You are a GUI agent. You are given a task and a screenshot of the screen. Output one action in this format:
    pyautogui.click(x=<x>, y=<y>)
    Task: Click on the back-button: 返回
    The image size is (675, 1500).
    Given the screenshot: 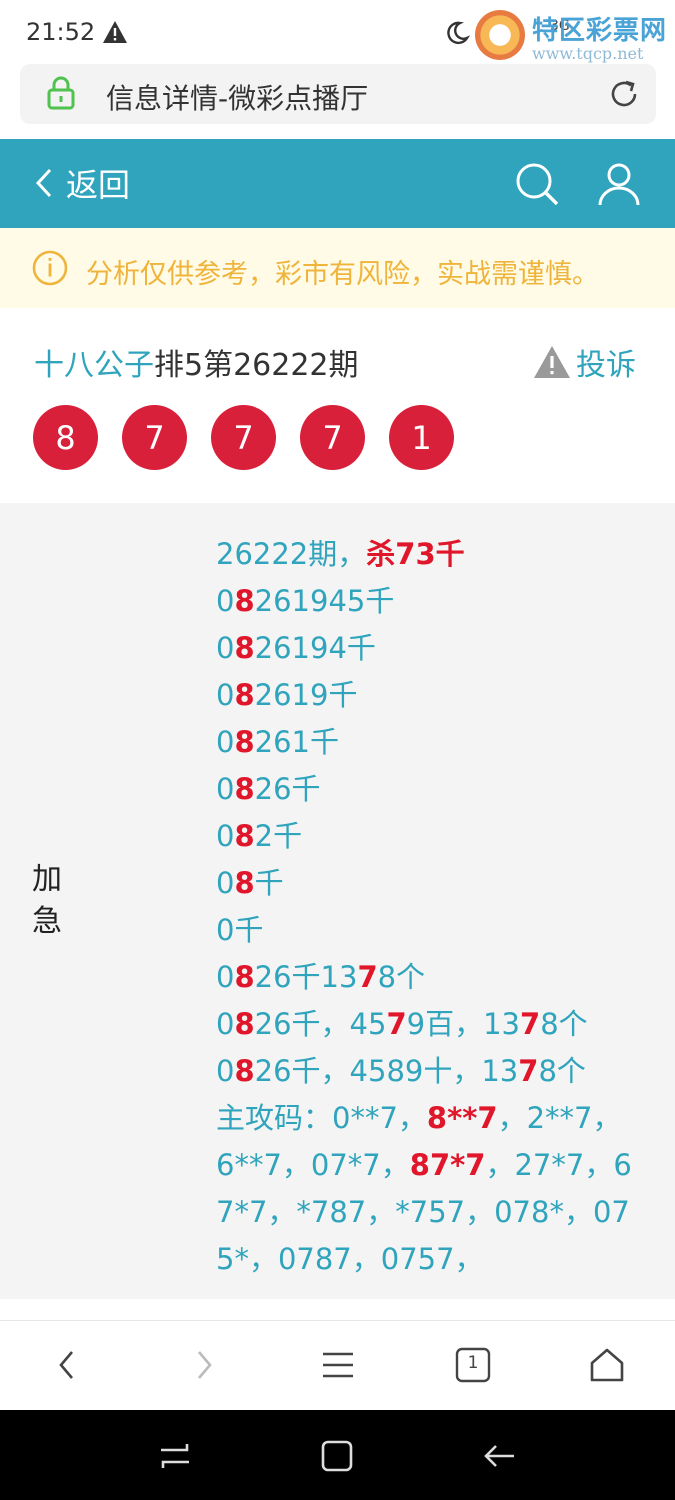 What is the action you would take?
    pyautogui.click(x=82, y=183)
    